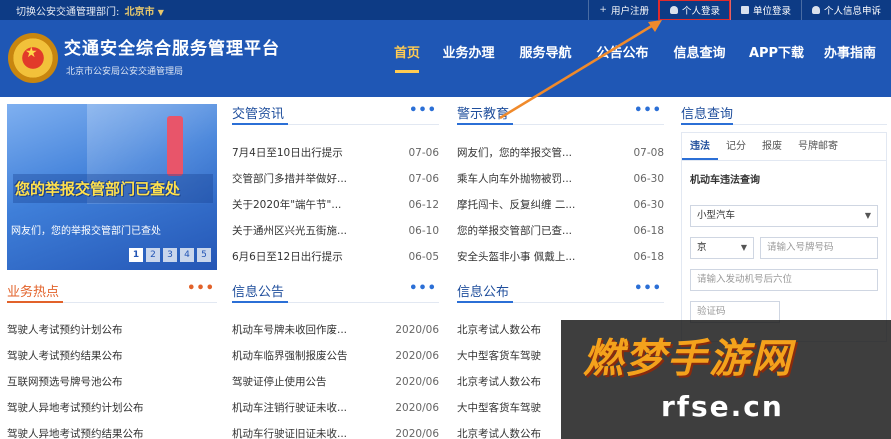 This screenshot has width=891, height=439. What do you see at coordinates (784, 114) in the screenshot?
I see `info-query-header: 信息查询` at bounding box center [784, 114].